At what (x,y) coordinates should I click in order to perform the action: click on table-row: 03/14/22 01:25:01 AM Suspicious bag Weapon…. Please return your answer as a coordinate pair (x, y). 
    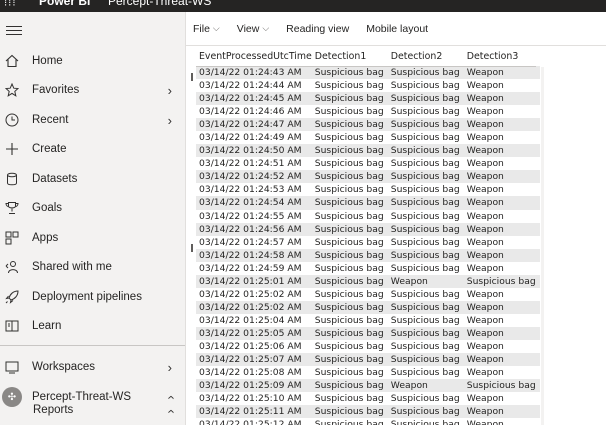
    Looking at the image, I should click on (368, 281).